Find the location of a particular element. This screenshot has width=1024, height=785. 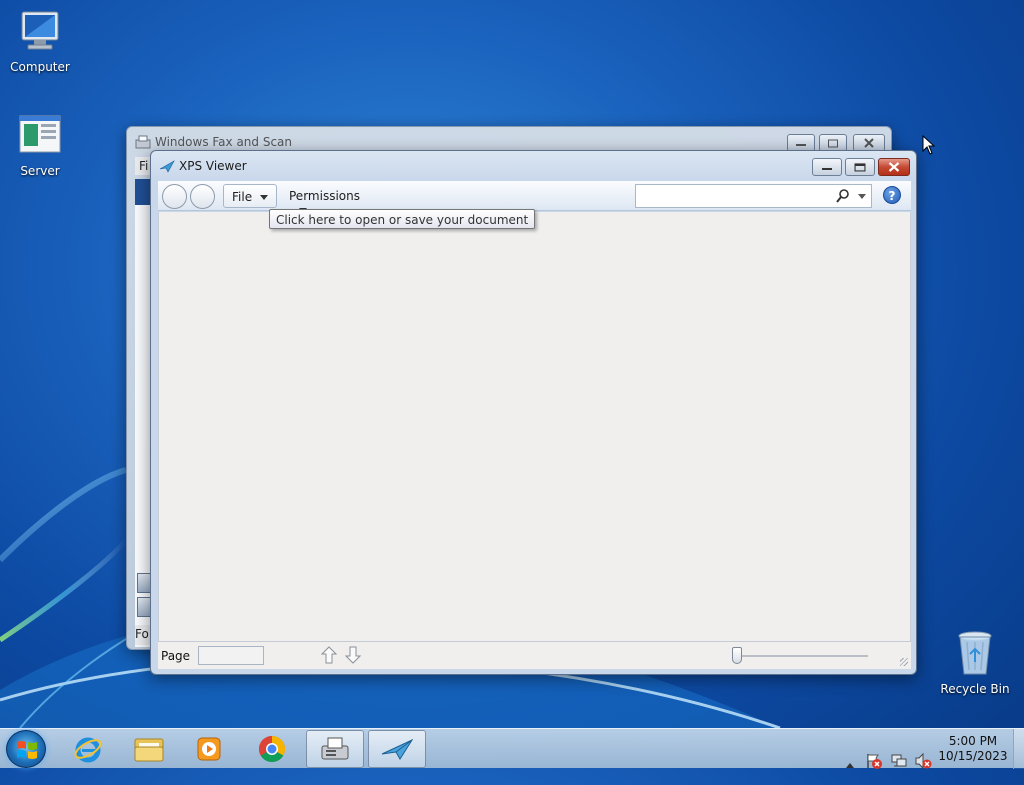

back-button is located at coordinates (174, 196).